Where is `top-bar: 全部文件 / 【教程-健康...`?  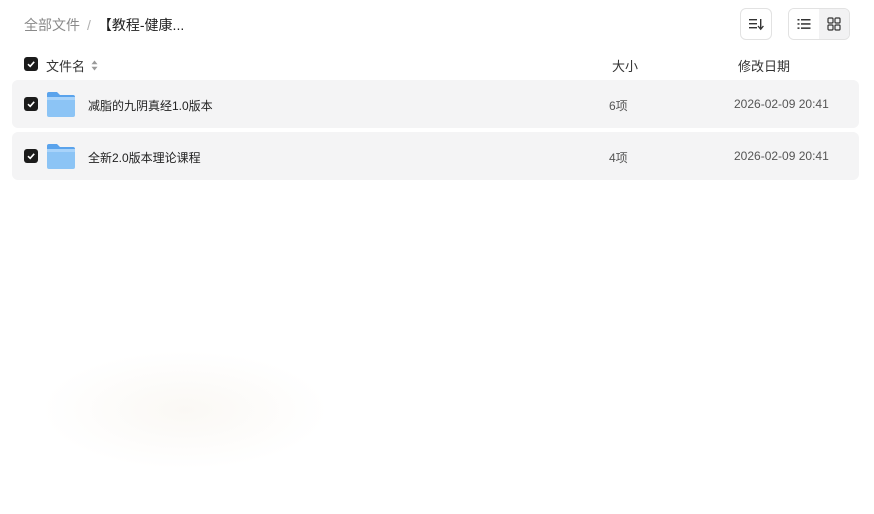 top-bar: 全部文件 / 【教程-健康... is located at coordinates (437, 24).